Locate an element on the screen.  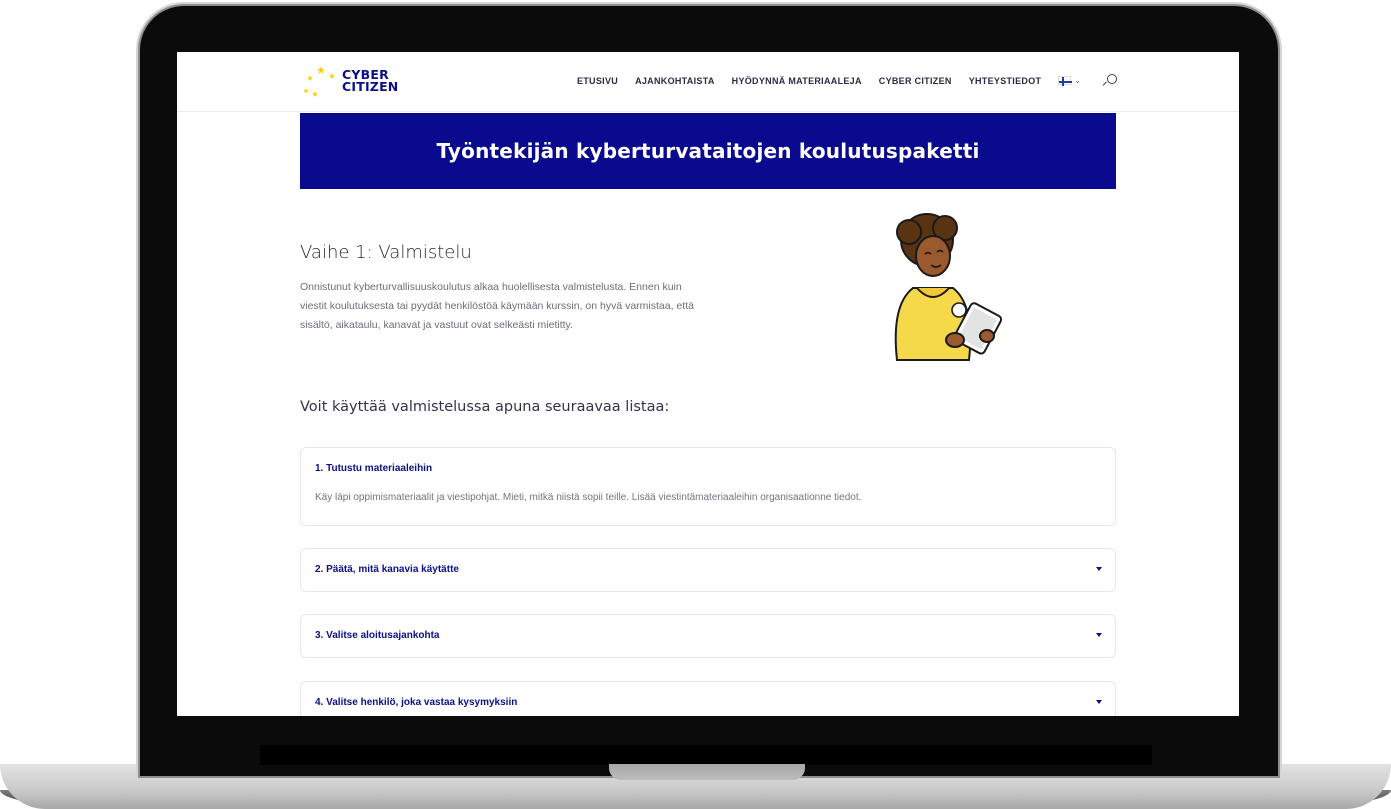
cyber-citizen-logo: CYBER CITIZEN is located at coordinates (361, 84).